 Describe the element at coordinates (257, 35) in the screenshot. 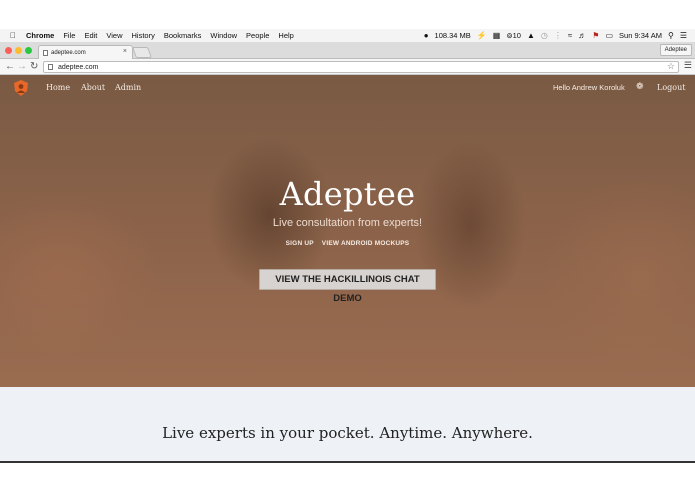

I see `menu-people: People` at that location.